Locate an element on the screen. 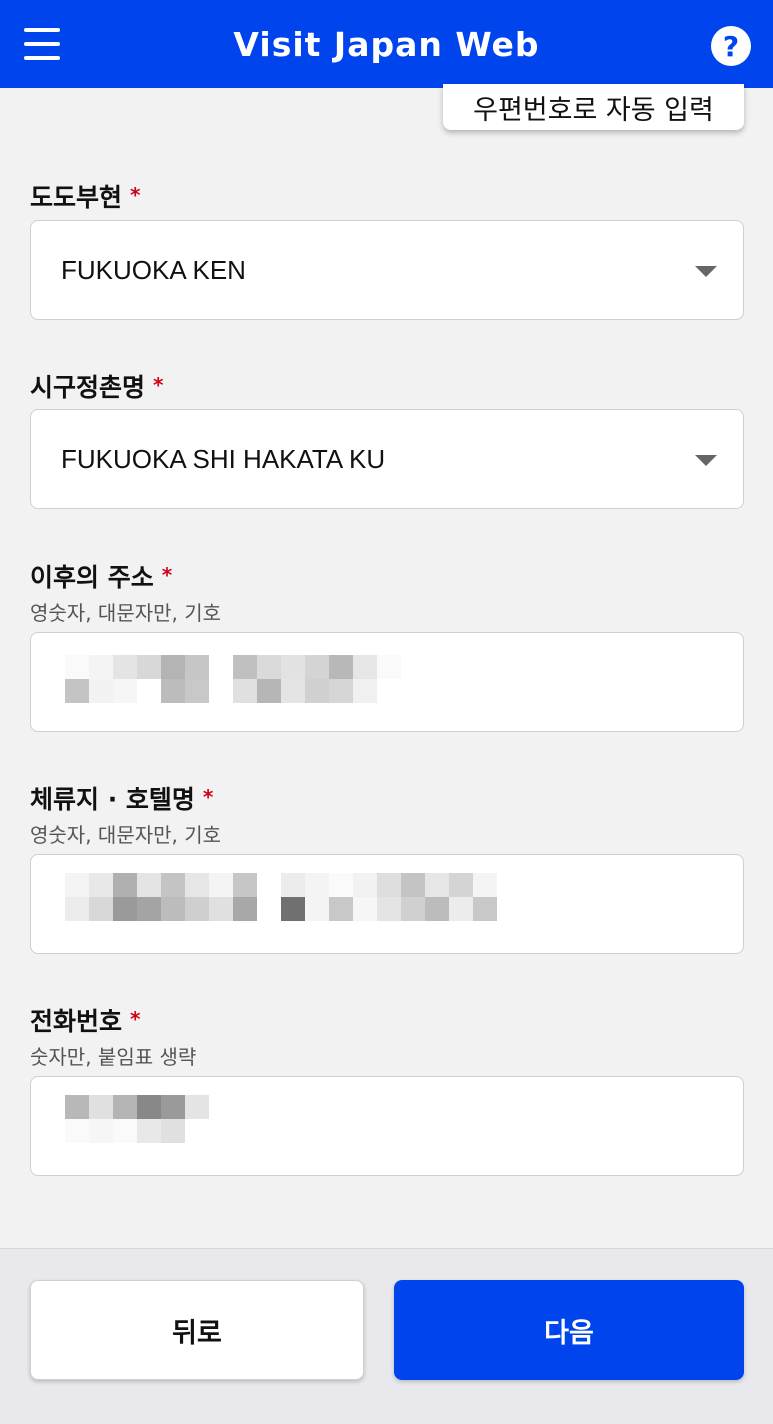  top-bar: Visit Japan Web ? is located at coordinates (386, 44).